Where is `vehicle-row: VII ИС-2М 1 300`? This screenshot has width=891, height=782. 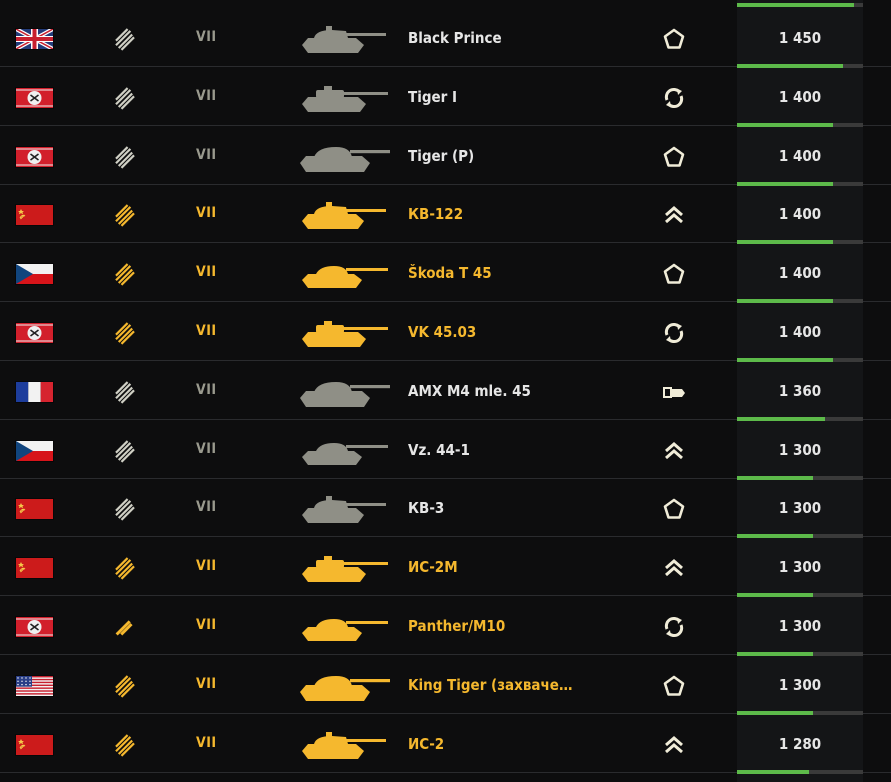
vehicle-row: VII ИС-2М 1 300 is located at coordinates (445, 567).